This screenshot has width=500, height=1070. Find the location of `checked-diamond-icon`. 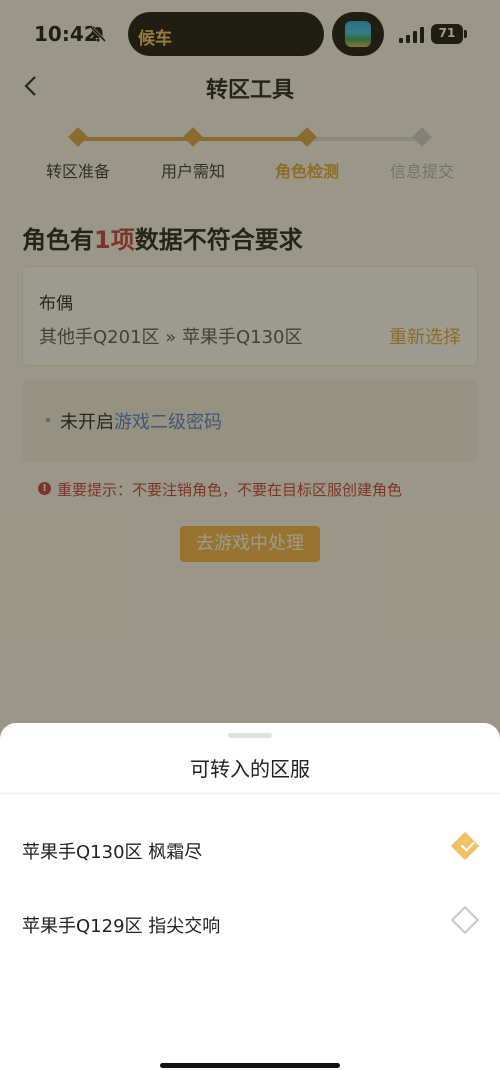

checked-diamond-icon is located at coordinates (465, 846).